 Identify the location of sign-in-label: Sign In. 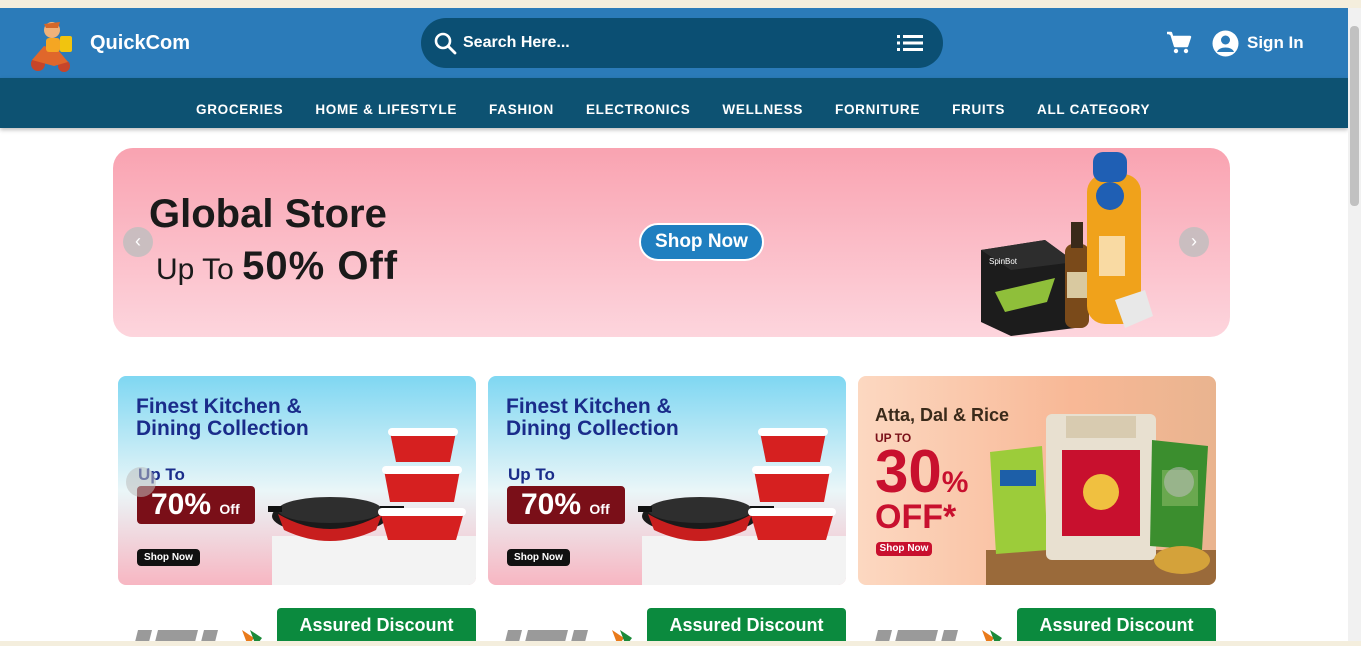
(1275, 42).